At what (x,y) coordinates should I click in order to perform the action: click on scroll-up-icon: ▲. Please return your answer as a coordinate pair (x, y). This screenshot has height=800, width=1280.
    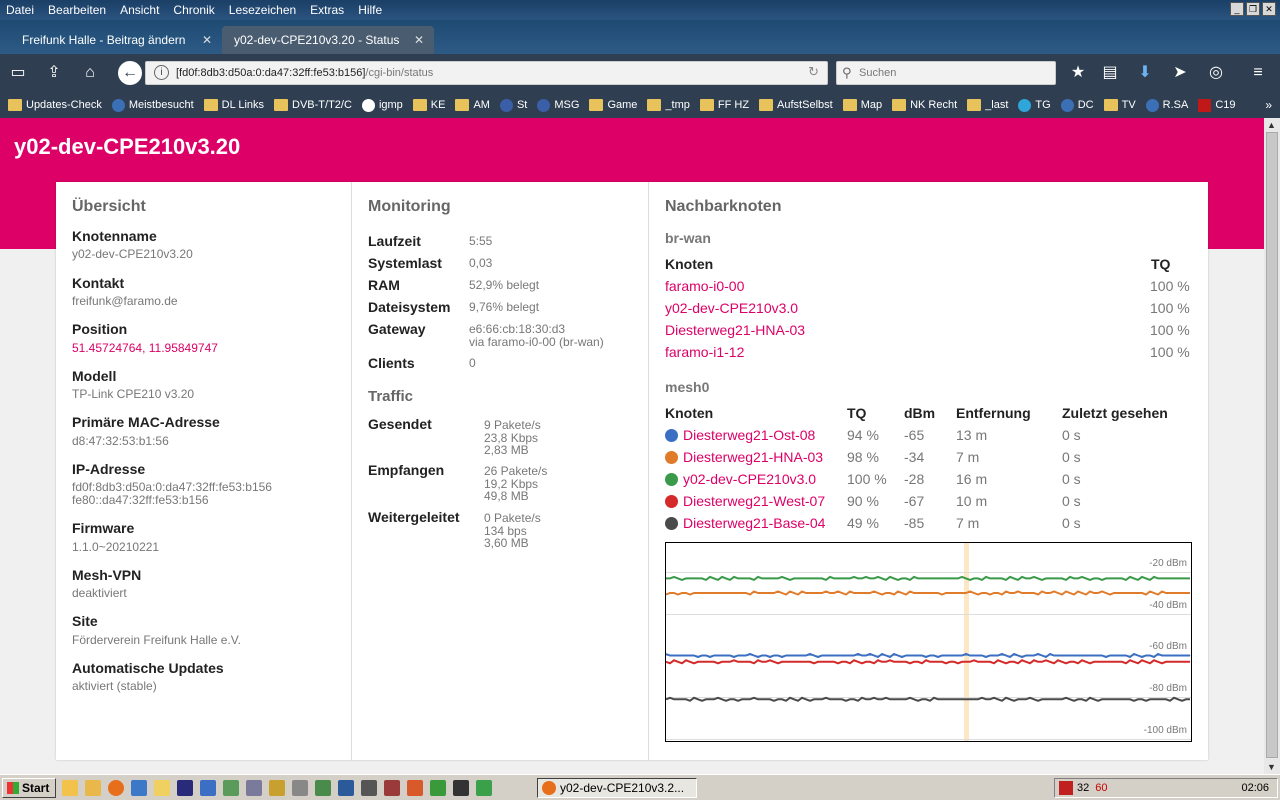
    Looking at the image, I should click on (1271, 125).